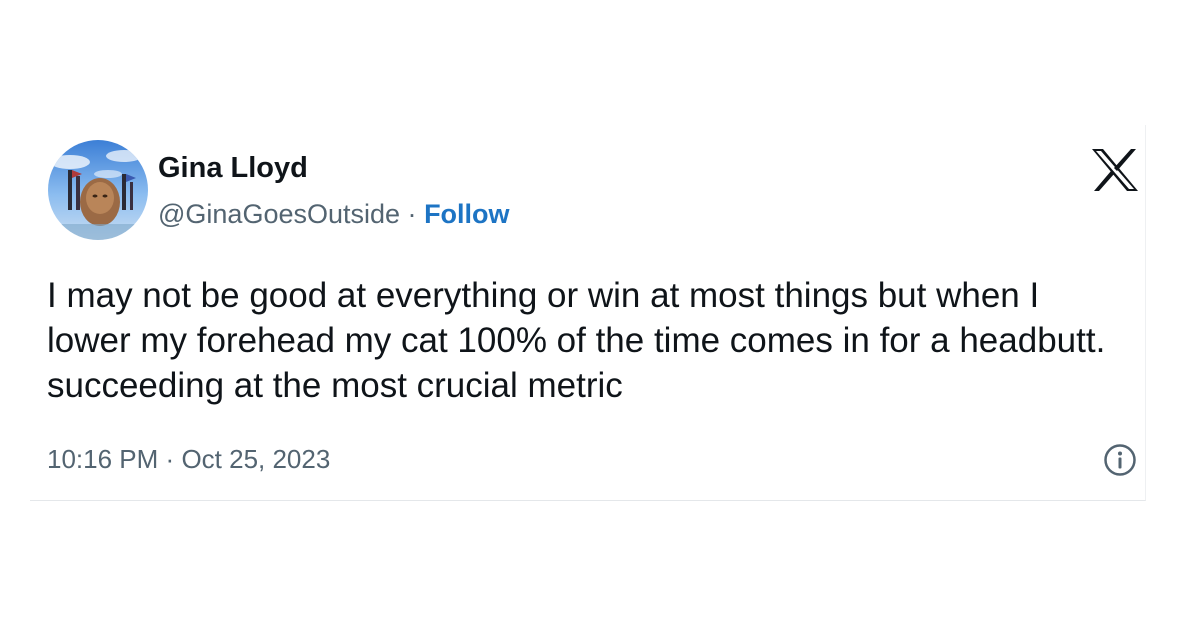 Image resolution: width=1200 pixels, height=628 pixels. What do you see at coordinates (103, 459) in the screenshot?
I see `tweet-time: 10:16 PM` at bounding box center [103, 459].